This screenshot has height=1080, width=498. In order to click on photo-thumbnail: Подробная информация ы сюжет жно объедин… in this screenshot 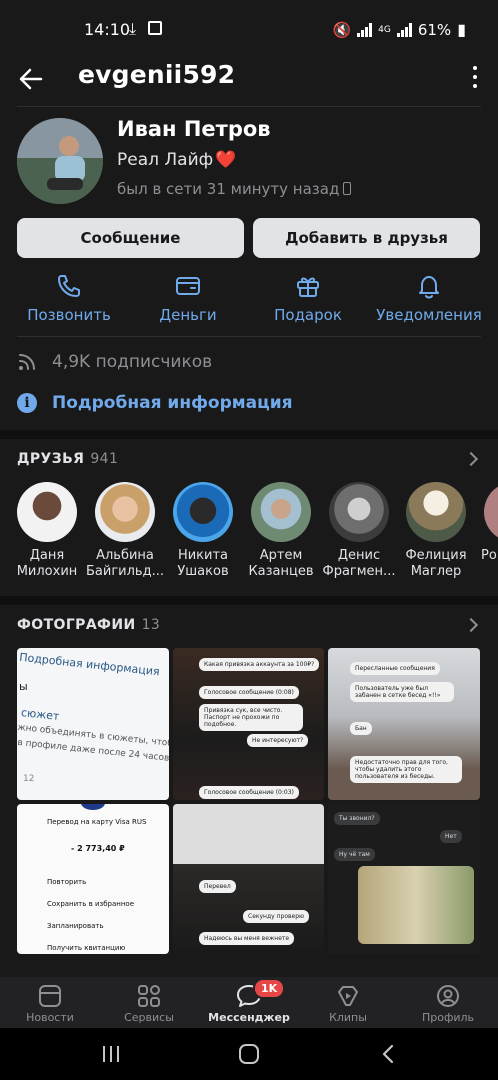, I will do `click(93, 724)`.